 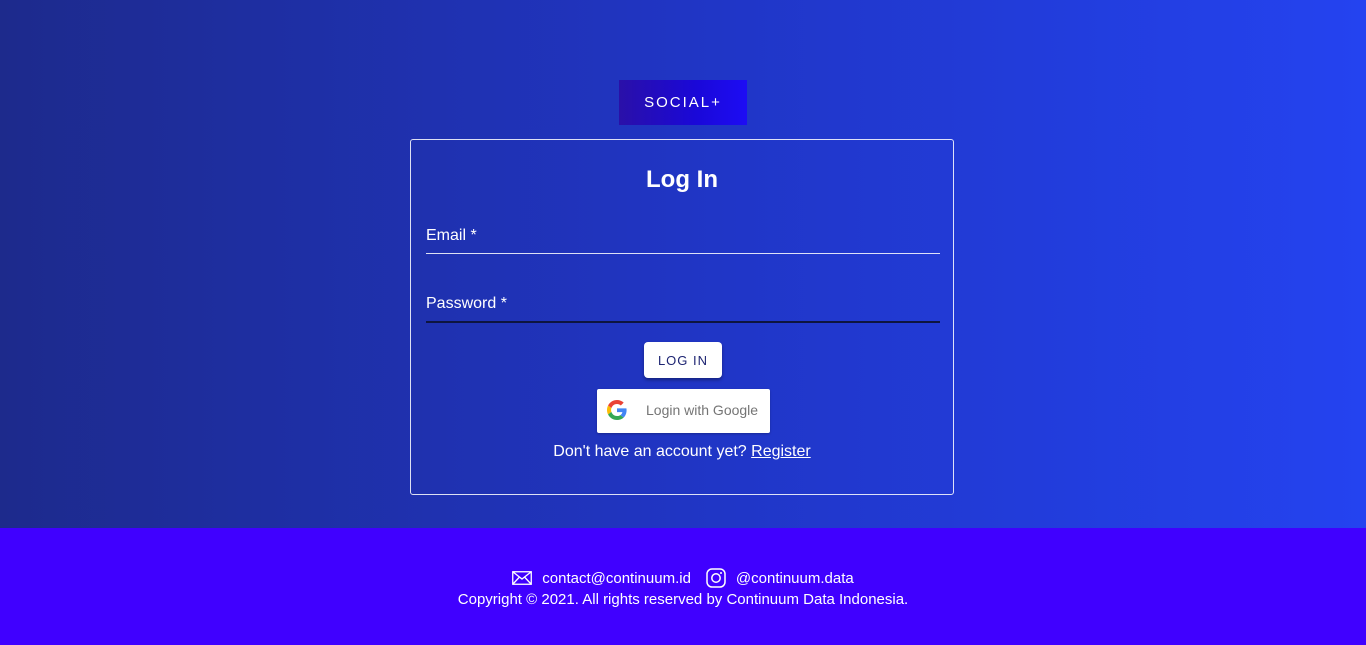 I want to click on register-prompt-line: Don't have an account yet? Register, so click(x=682, y=452).